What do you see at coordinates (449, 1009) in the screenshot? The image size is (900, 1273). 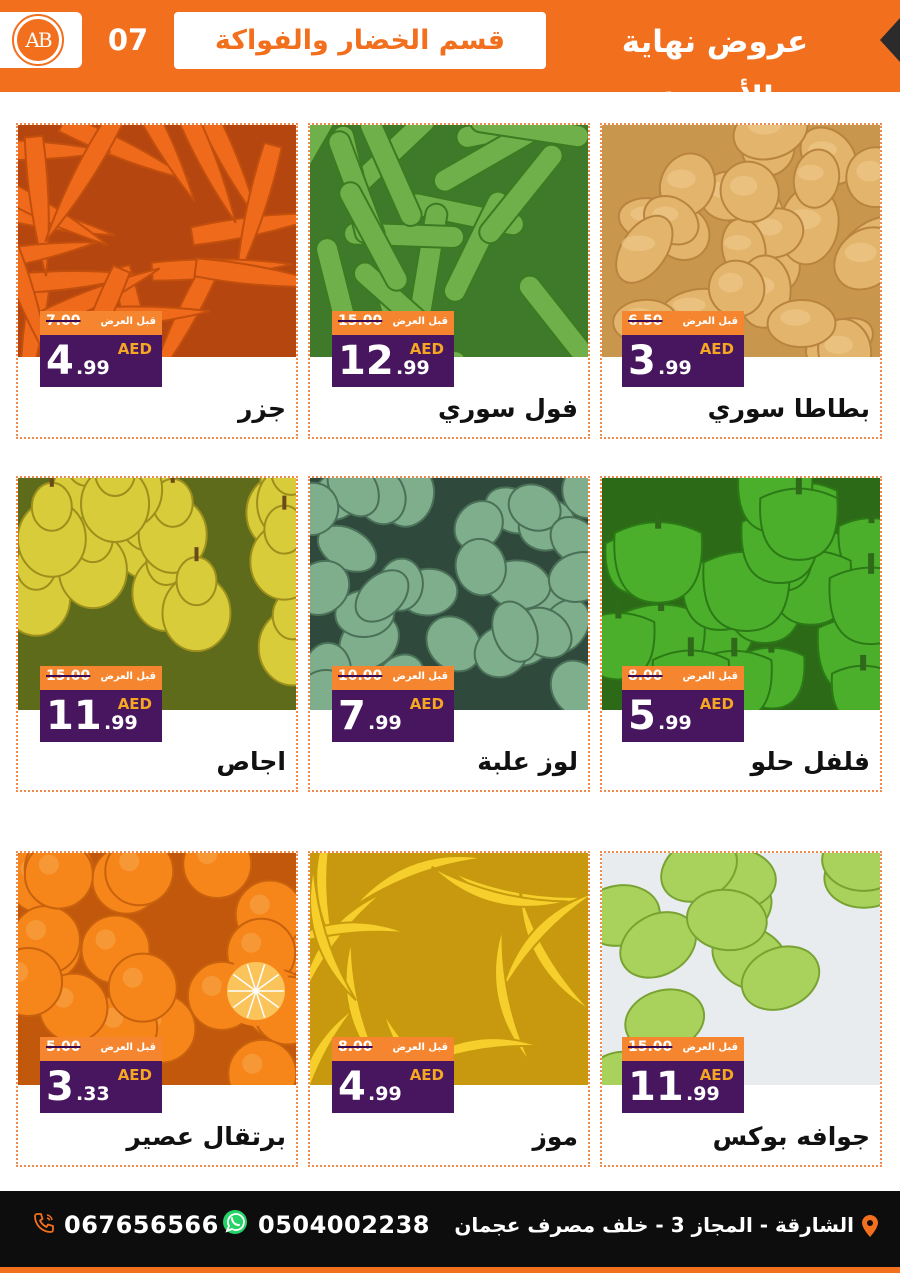 I see `product-card: 8.00 قبل العرض 4 .99 AED موز` at bounding box center [449, 1009].